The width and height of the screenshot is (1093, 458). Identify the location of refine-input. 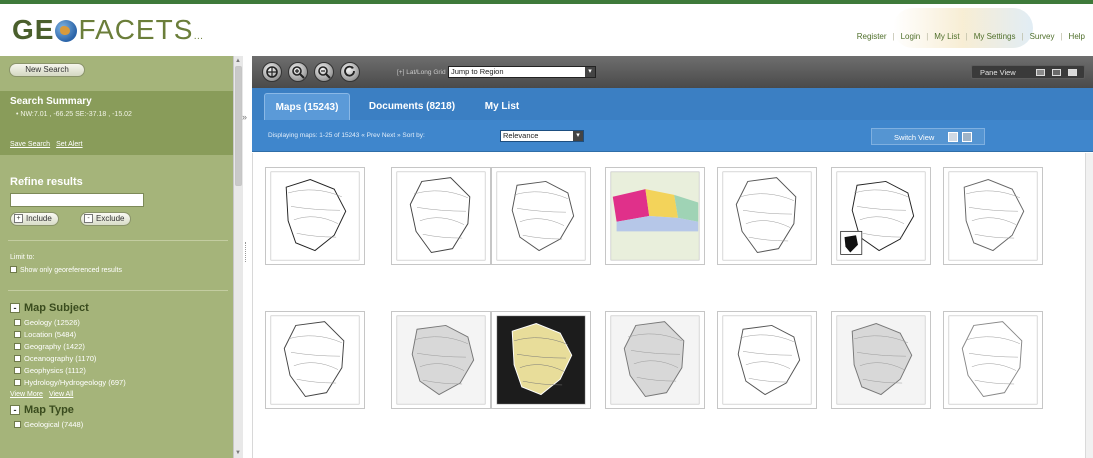
(77, 200).